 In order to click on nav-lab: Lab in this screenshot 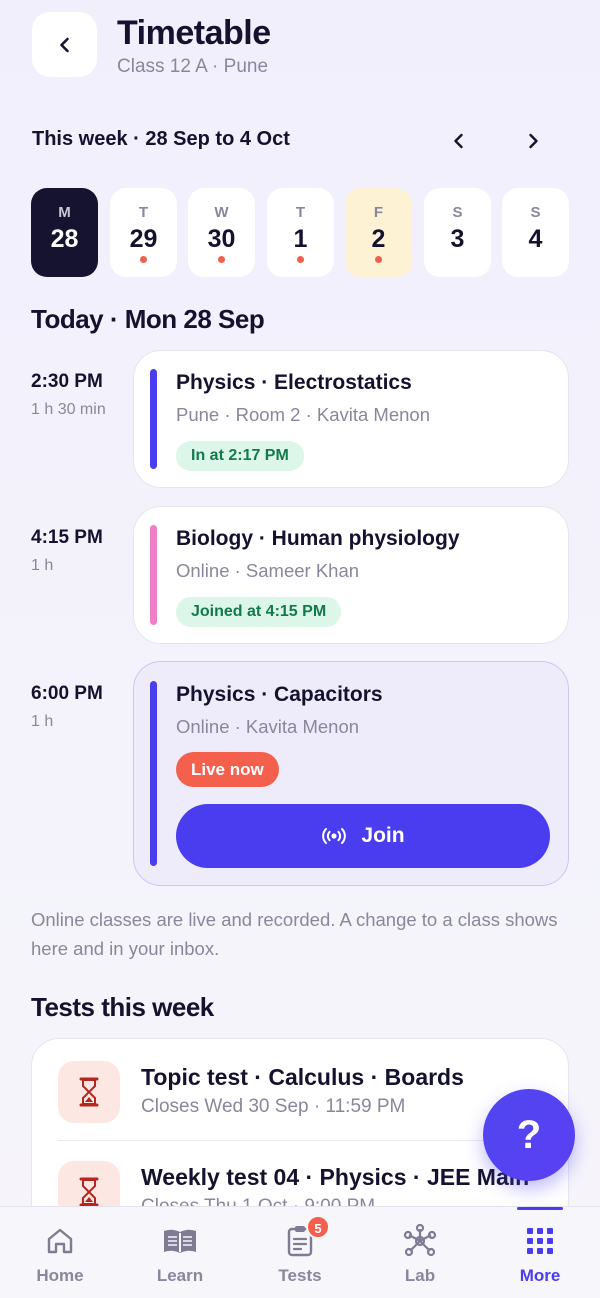, I will do `click(420, 1252)`.